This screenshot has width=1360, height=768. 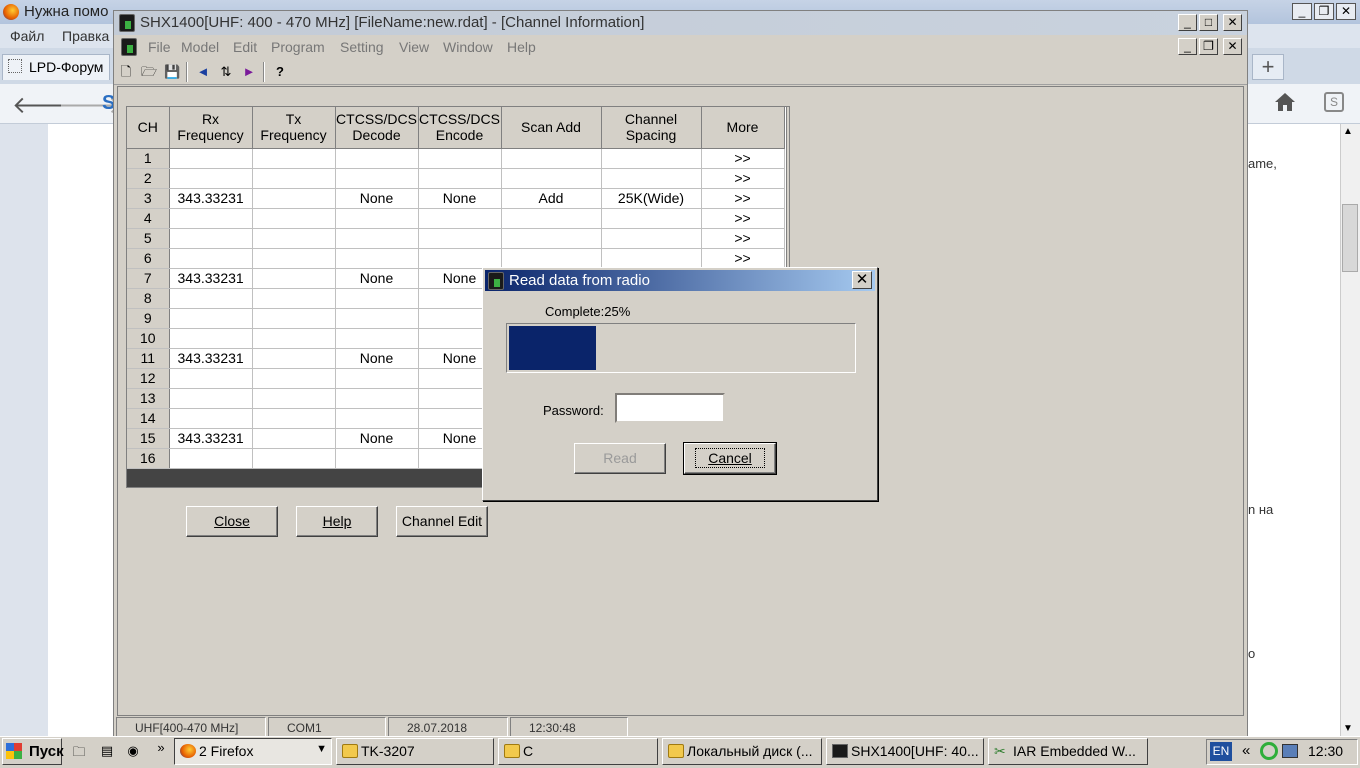 I want to click on browser-close-button: ✕, so click(x=1346, y=11).